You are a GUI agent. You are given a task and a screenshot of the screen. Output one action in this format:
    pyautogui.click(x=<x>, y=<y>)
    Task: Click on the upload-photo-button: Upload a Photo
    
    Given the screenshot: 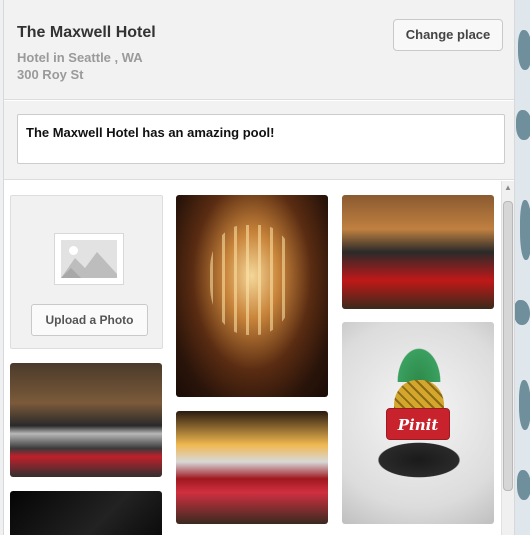 What is the action you would take?
    pyautogui.click(x=89, y=320)
    